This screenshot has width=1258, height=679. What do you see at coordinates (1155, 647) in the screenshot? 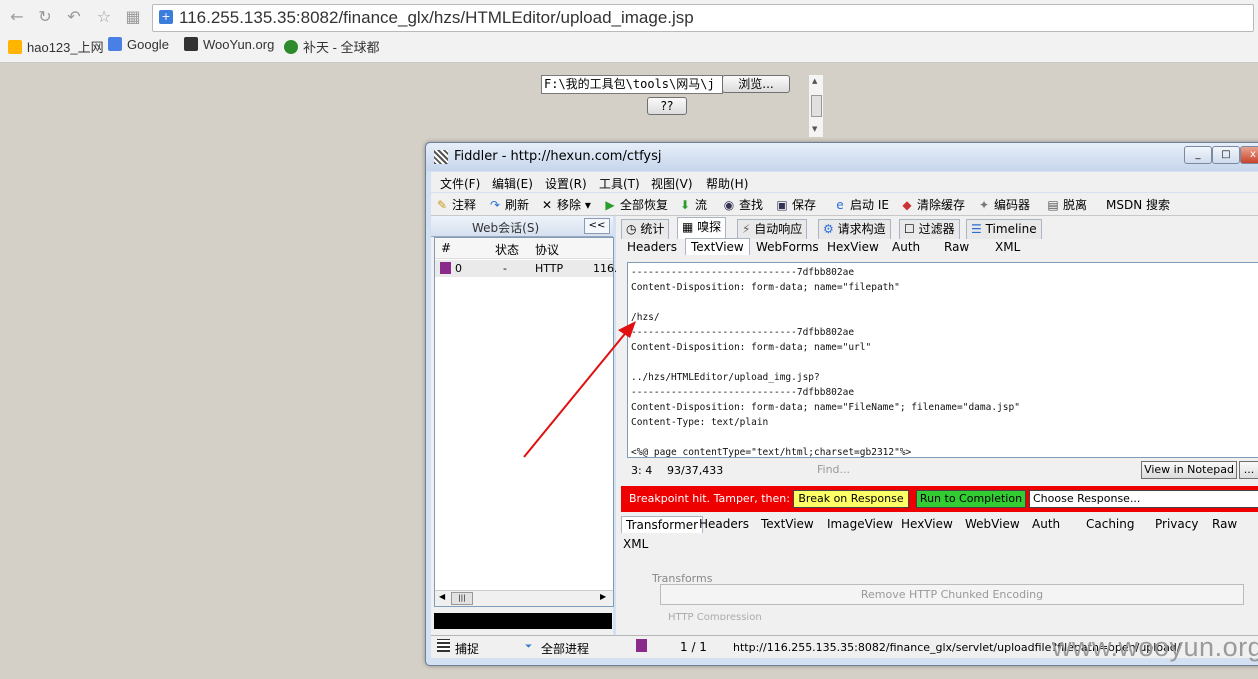
I see `watermark: www.wooyun.org` at bounding box center [1155, 647].